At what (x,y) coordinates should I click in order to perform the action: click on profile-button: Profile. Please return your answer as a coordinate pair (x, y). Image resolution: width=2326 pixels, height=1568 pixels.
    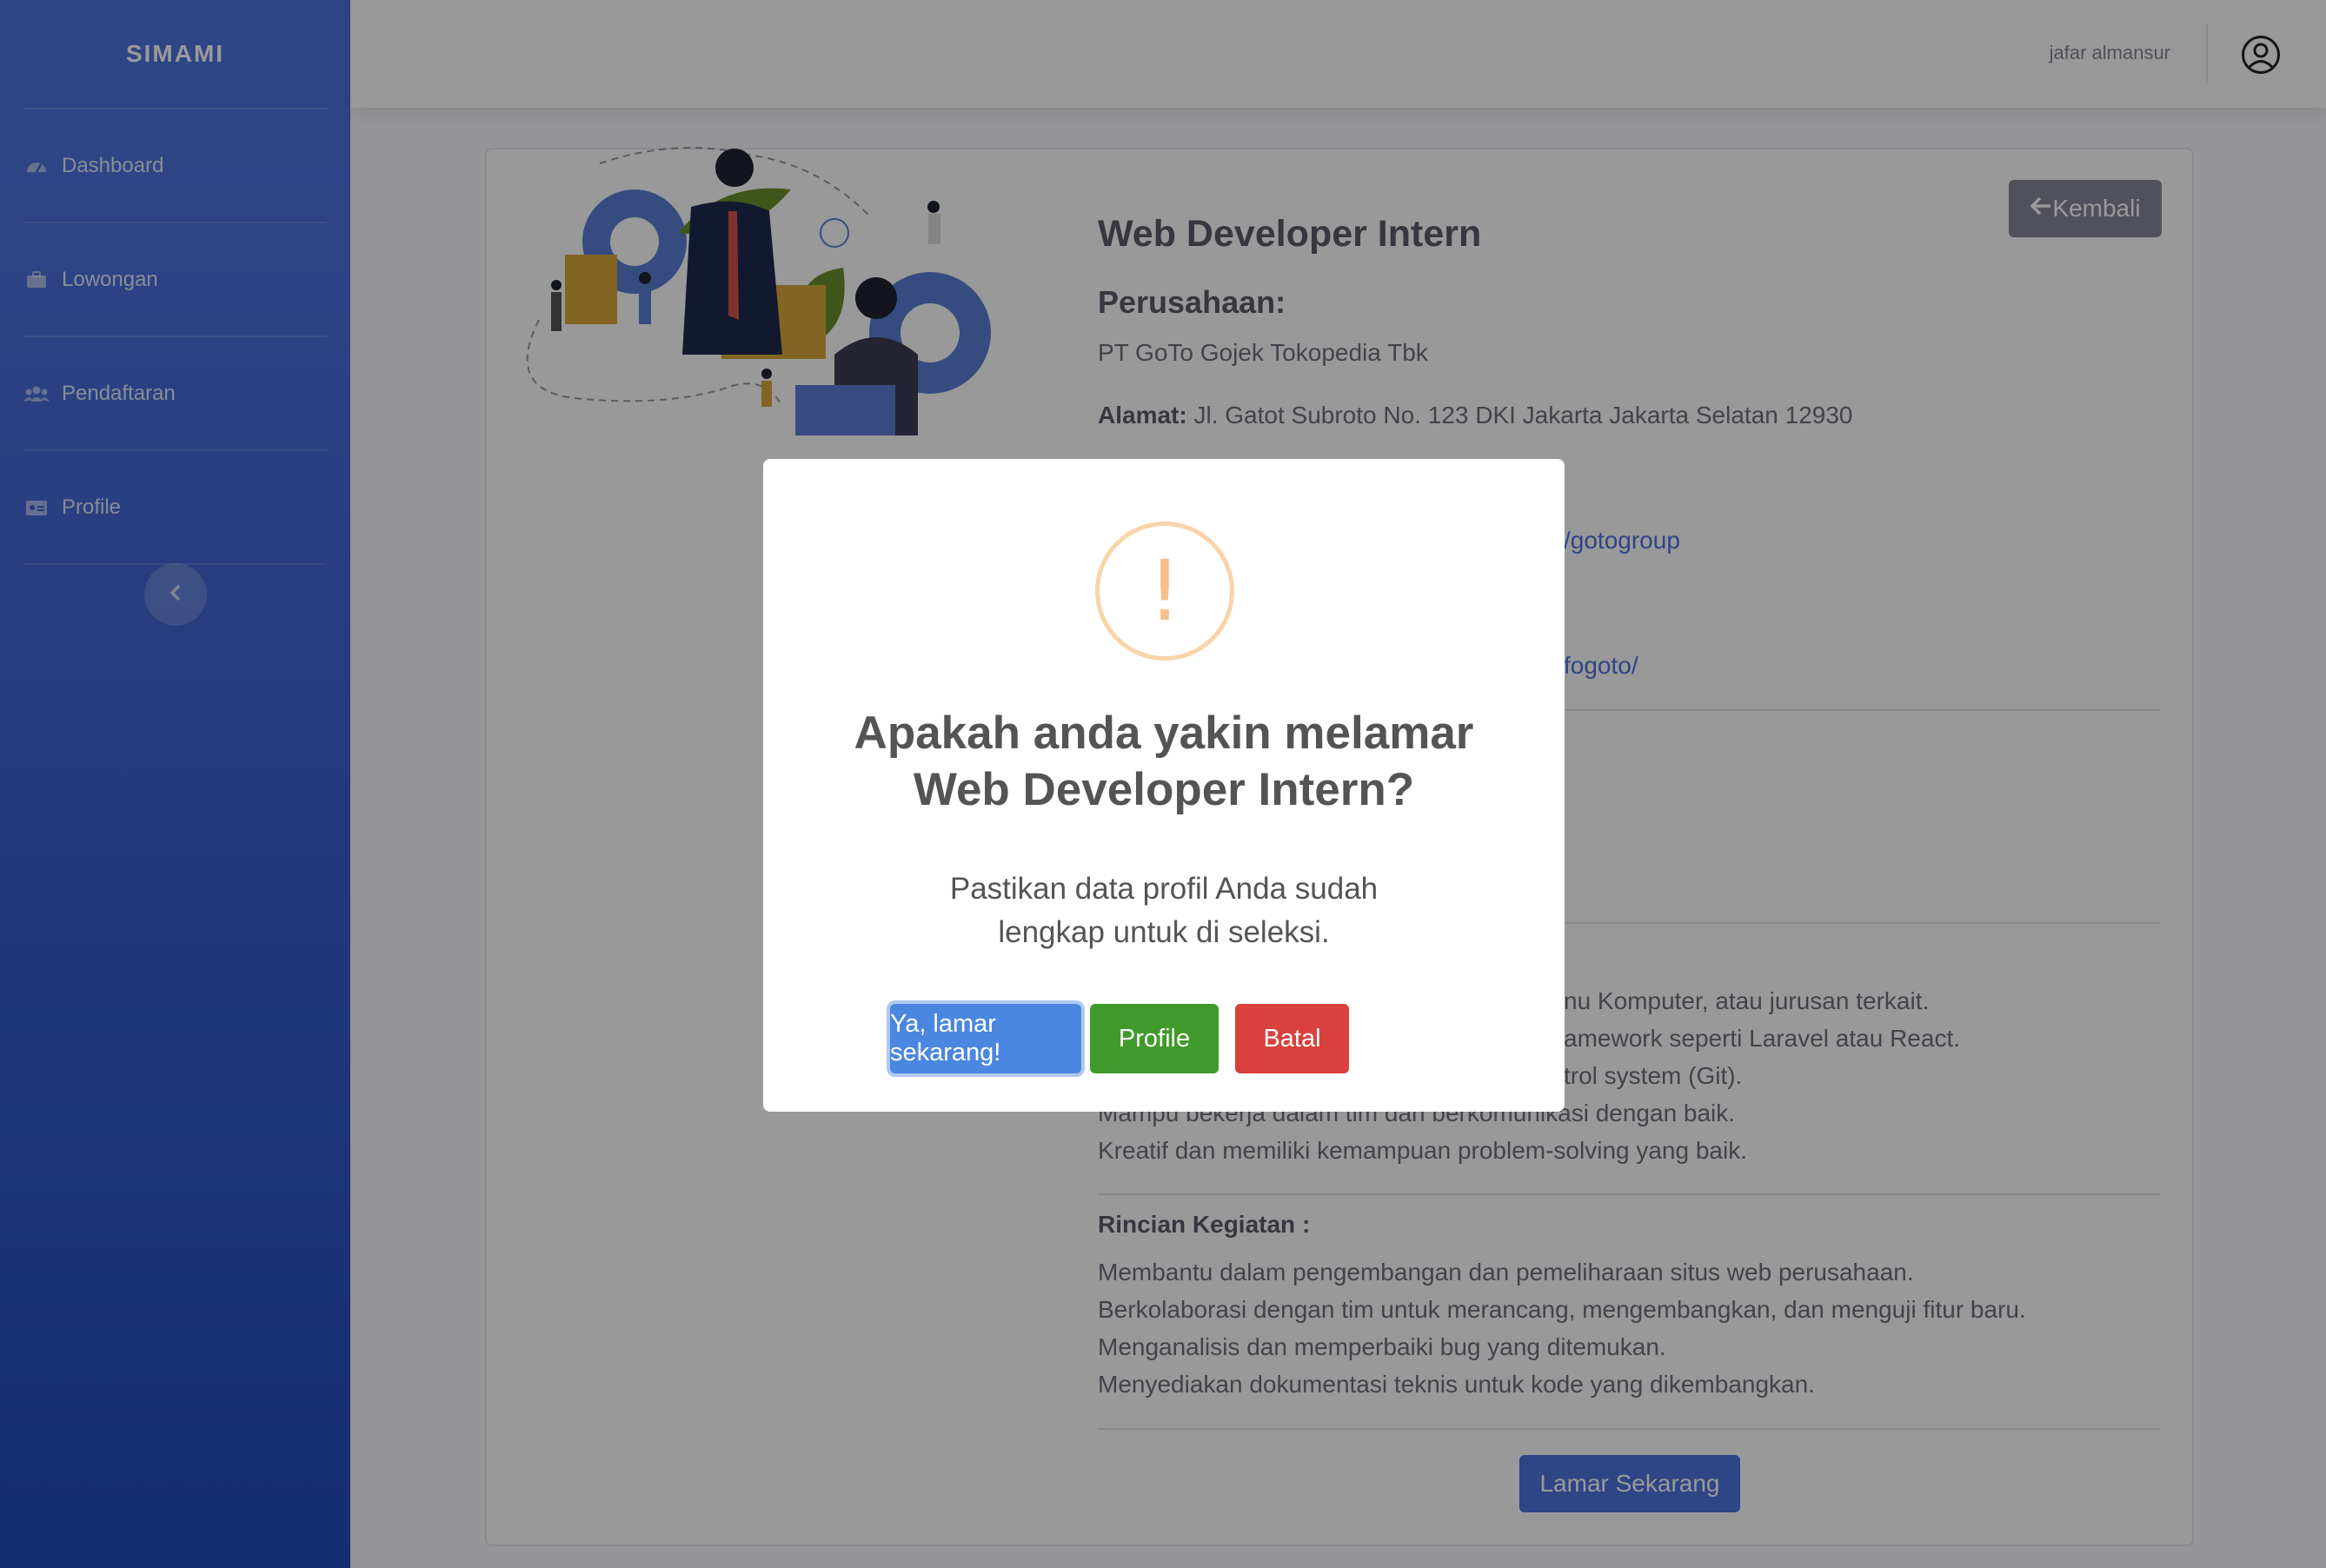
    Looking at the image, I should click on (1155, 1038).